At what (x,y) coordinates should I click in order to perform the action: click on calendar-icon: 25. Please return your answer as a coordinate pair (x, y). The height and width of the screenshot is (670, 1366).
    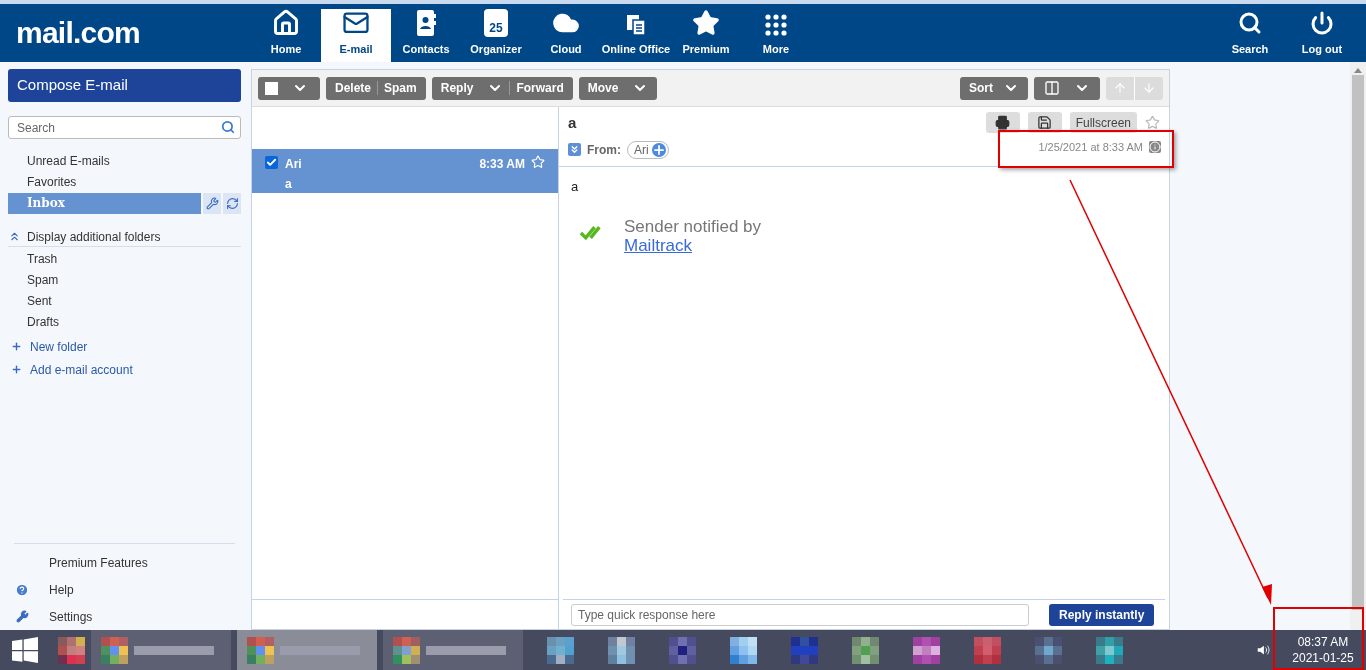
    Looking at the image, I should click on (496, 22).